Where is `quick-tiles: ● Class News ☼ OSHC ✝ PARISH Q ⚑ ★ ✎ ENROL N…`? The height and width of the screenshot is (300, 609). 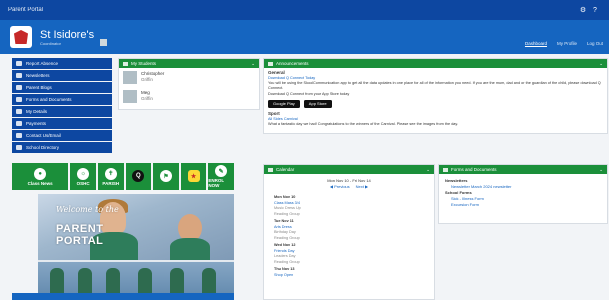
quick-tiles: ● Class News ☼ OSHC ✝ PARISH Q ⚑ ★ ✎ ENROL N… is located at coordinates (123, 176).